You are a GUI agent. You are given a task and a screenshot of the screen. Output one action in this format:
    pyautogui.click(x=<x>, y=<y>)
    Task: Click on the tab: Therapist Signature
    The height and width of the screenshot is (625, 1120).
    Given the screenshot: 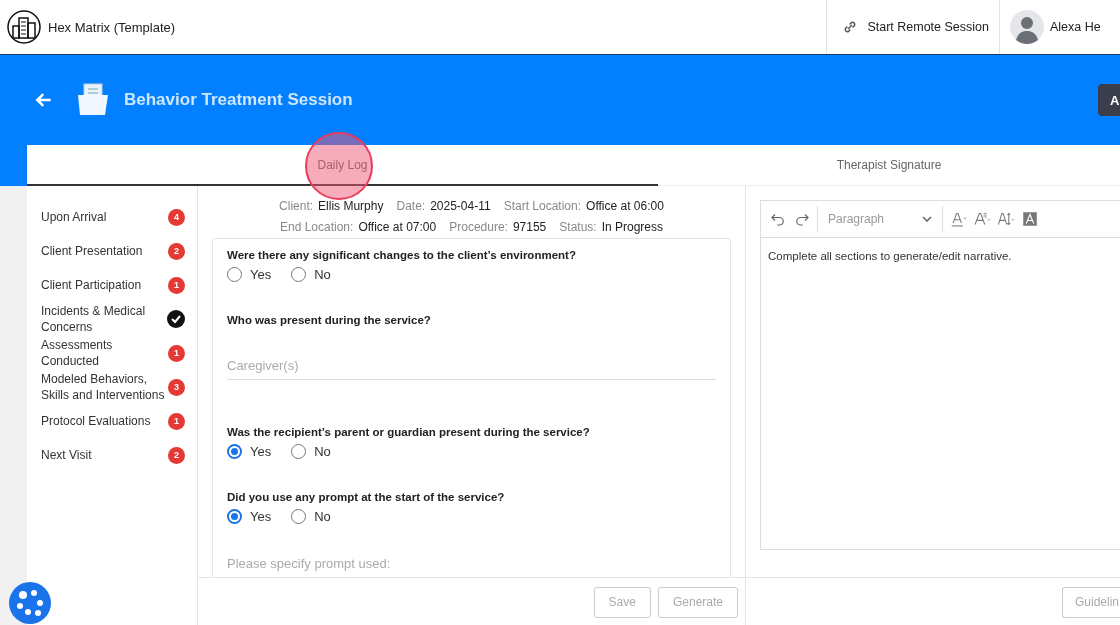 What is the action you would take?
    pyautogui.click(x=889, y=165)
    